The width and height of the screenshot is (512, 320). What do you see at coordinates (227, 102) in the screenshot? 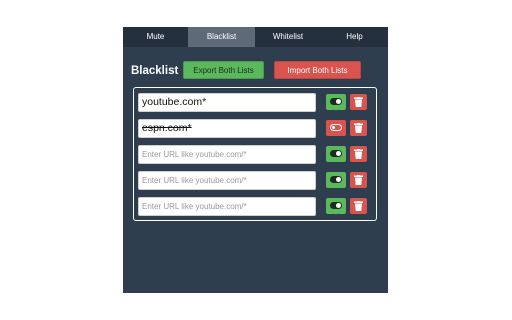
I see `url-field: youtube.com*` at bounding box center [227, 102].